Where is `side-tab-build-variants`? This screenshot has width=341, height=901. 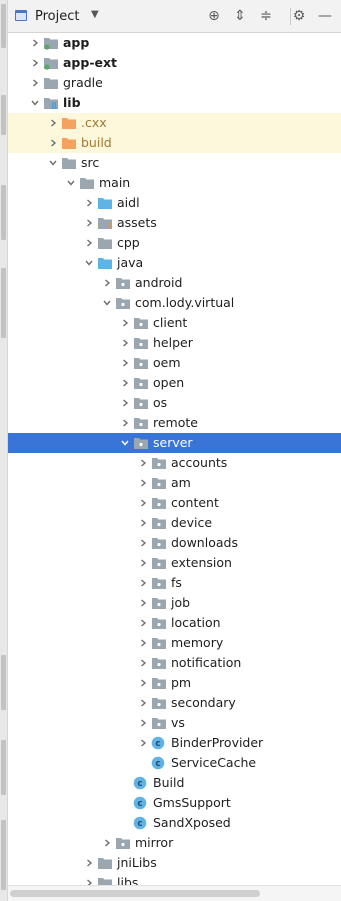 side-tab-build-variants is located at coordinates (3, 855).